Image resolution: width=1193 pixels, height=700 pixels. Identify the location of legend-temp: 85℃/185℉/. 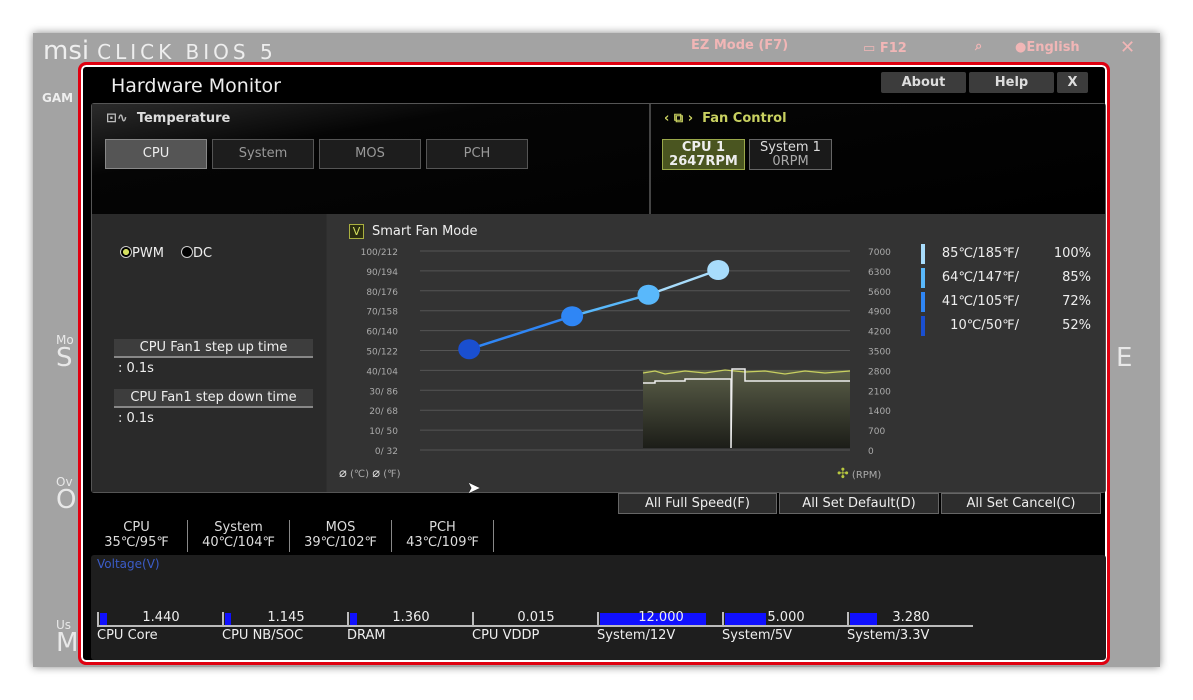
(980, 253).